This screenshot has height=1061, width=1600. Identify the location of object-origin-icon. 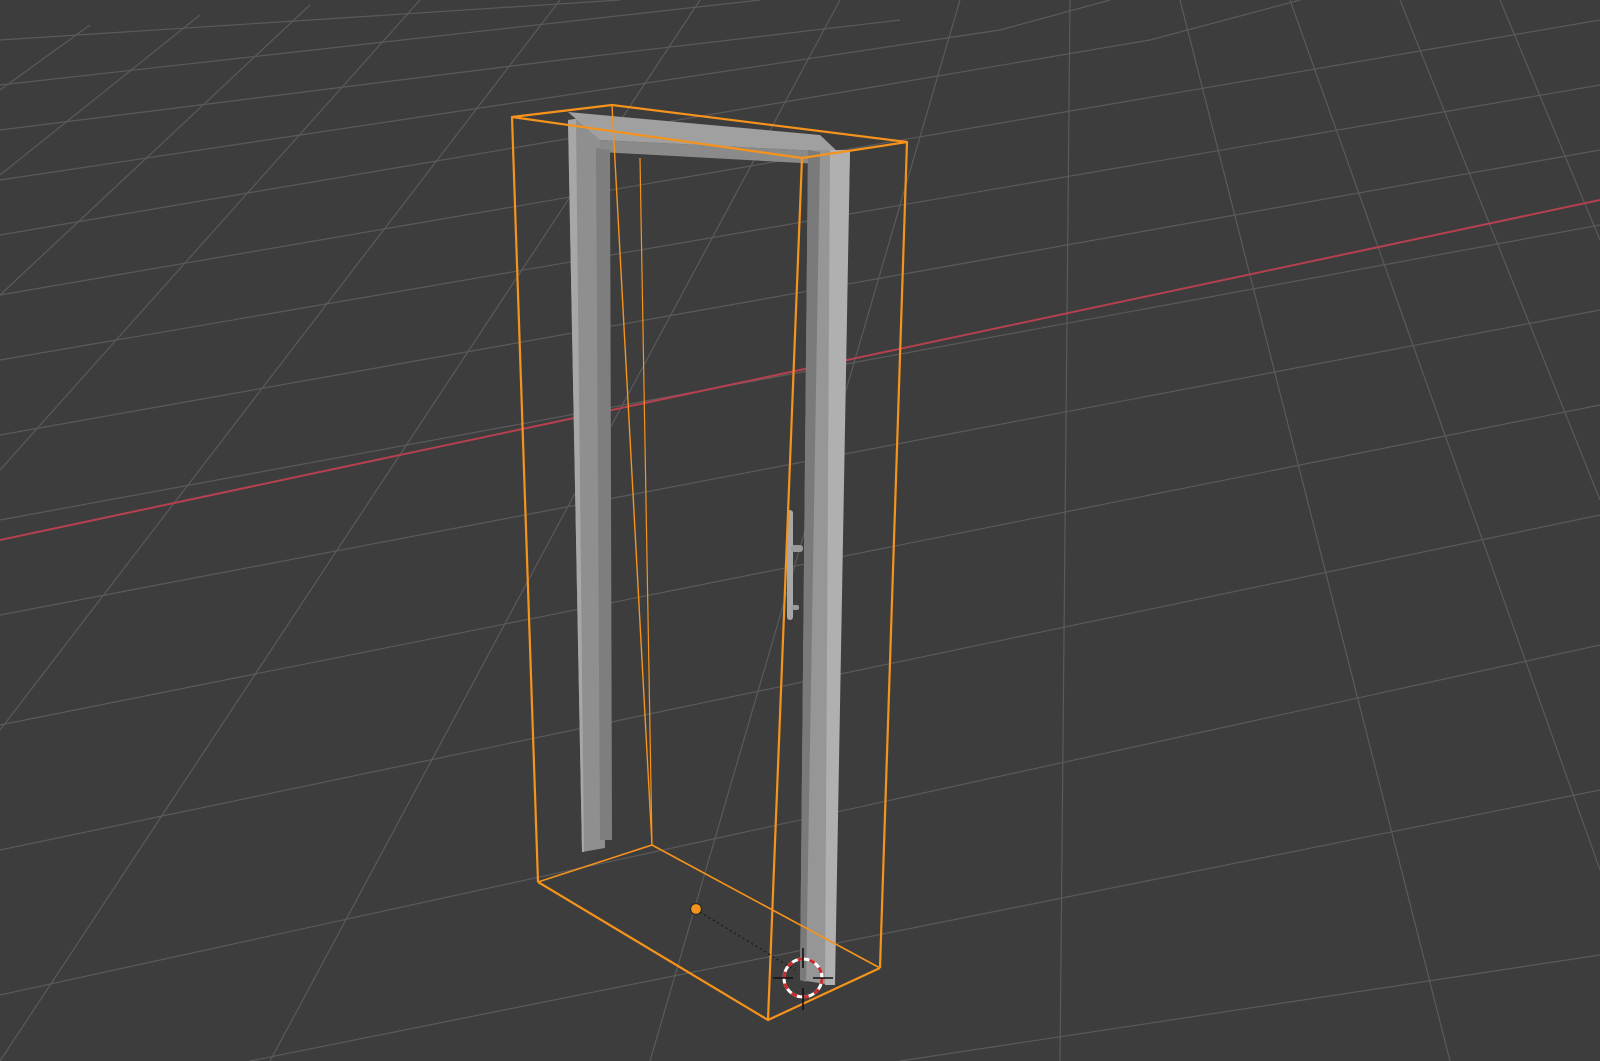
(696, 909).